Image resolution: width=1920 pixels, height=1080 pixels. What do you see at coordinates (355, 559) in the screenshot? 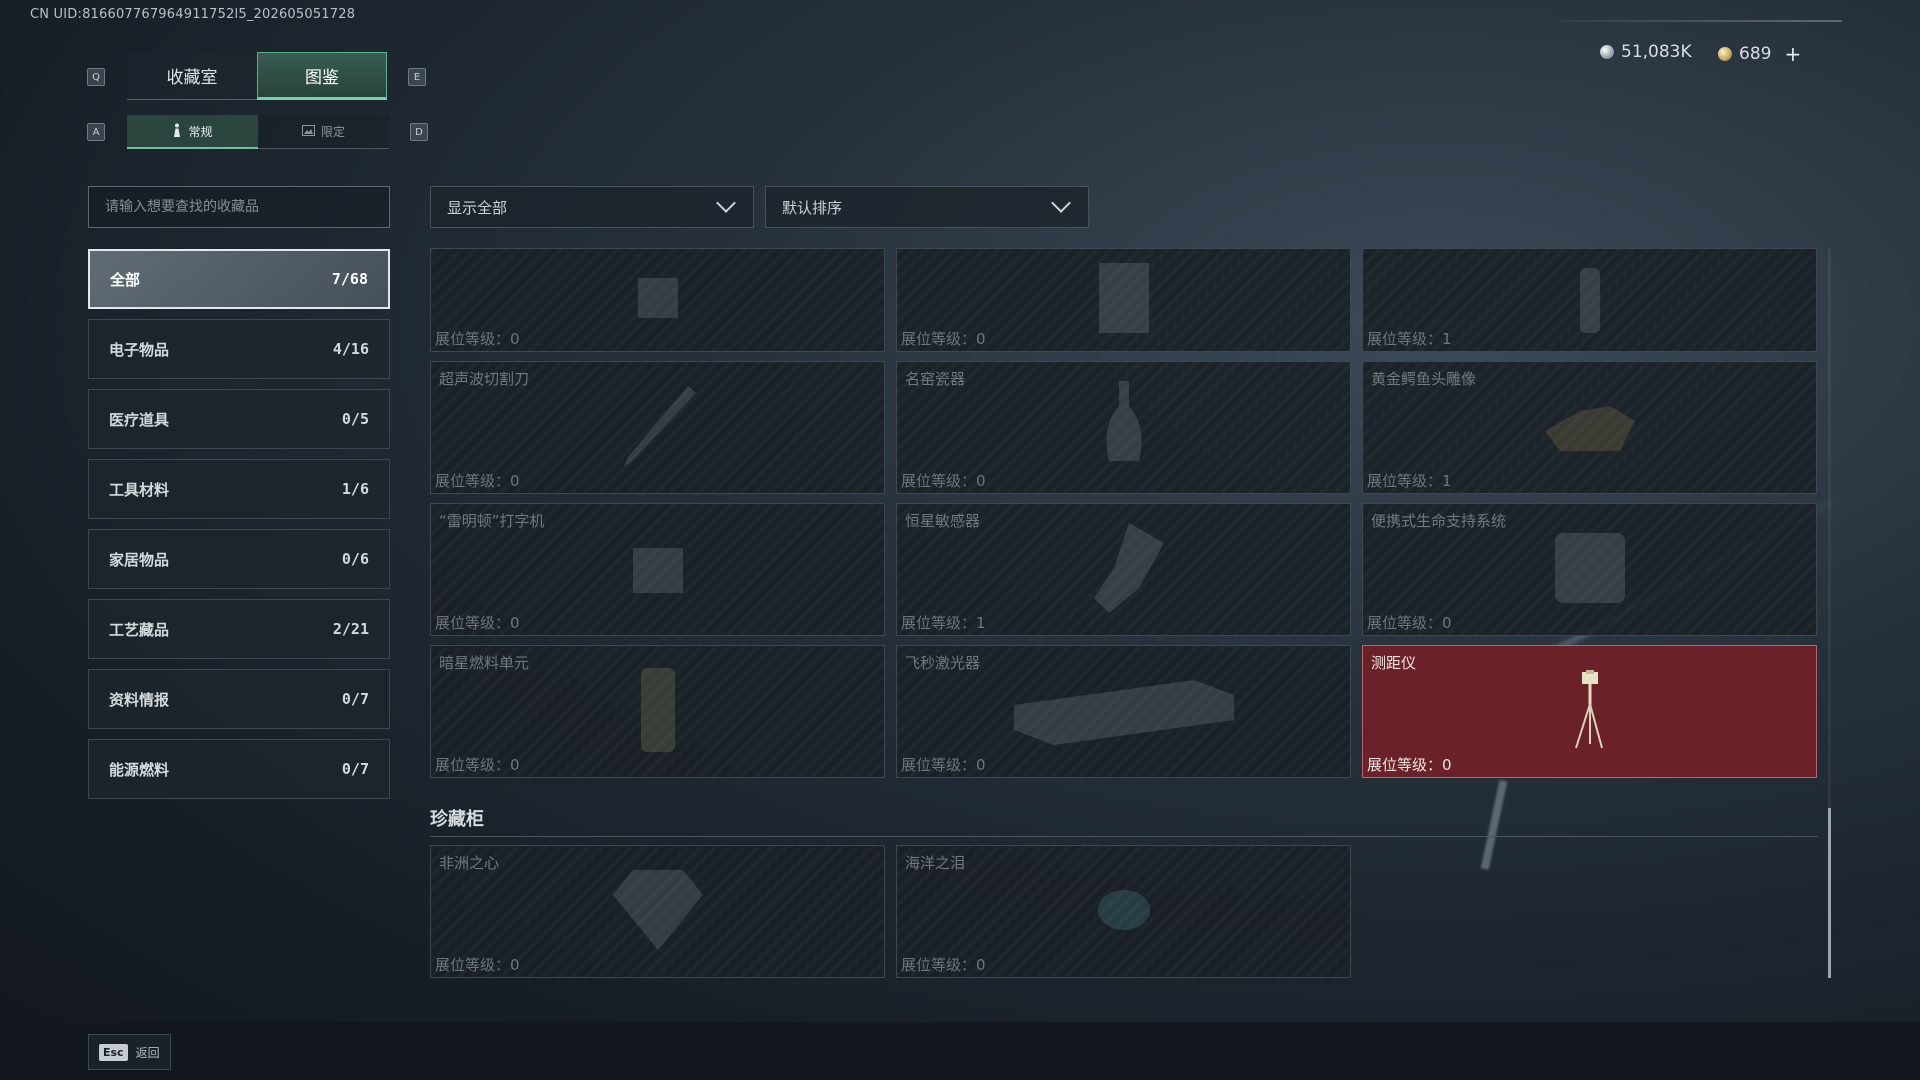
I see `category-count: 0/6` at bounding box center [355, 559].